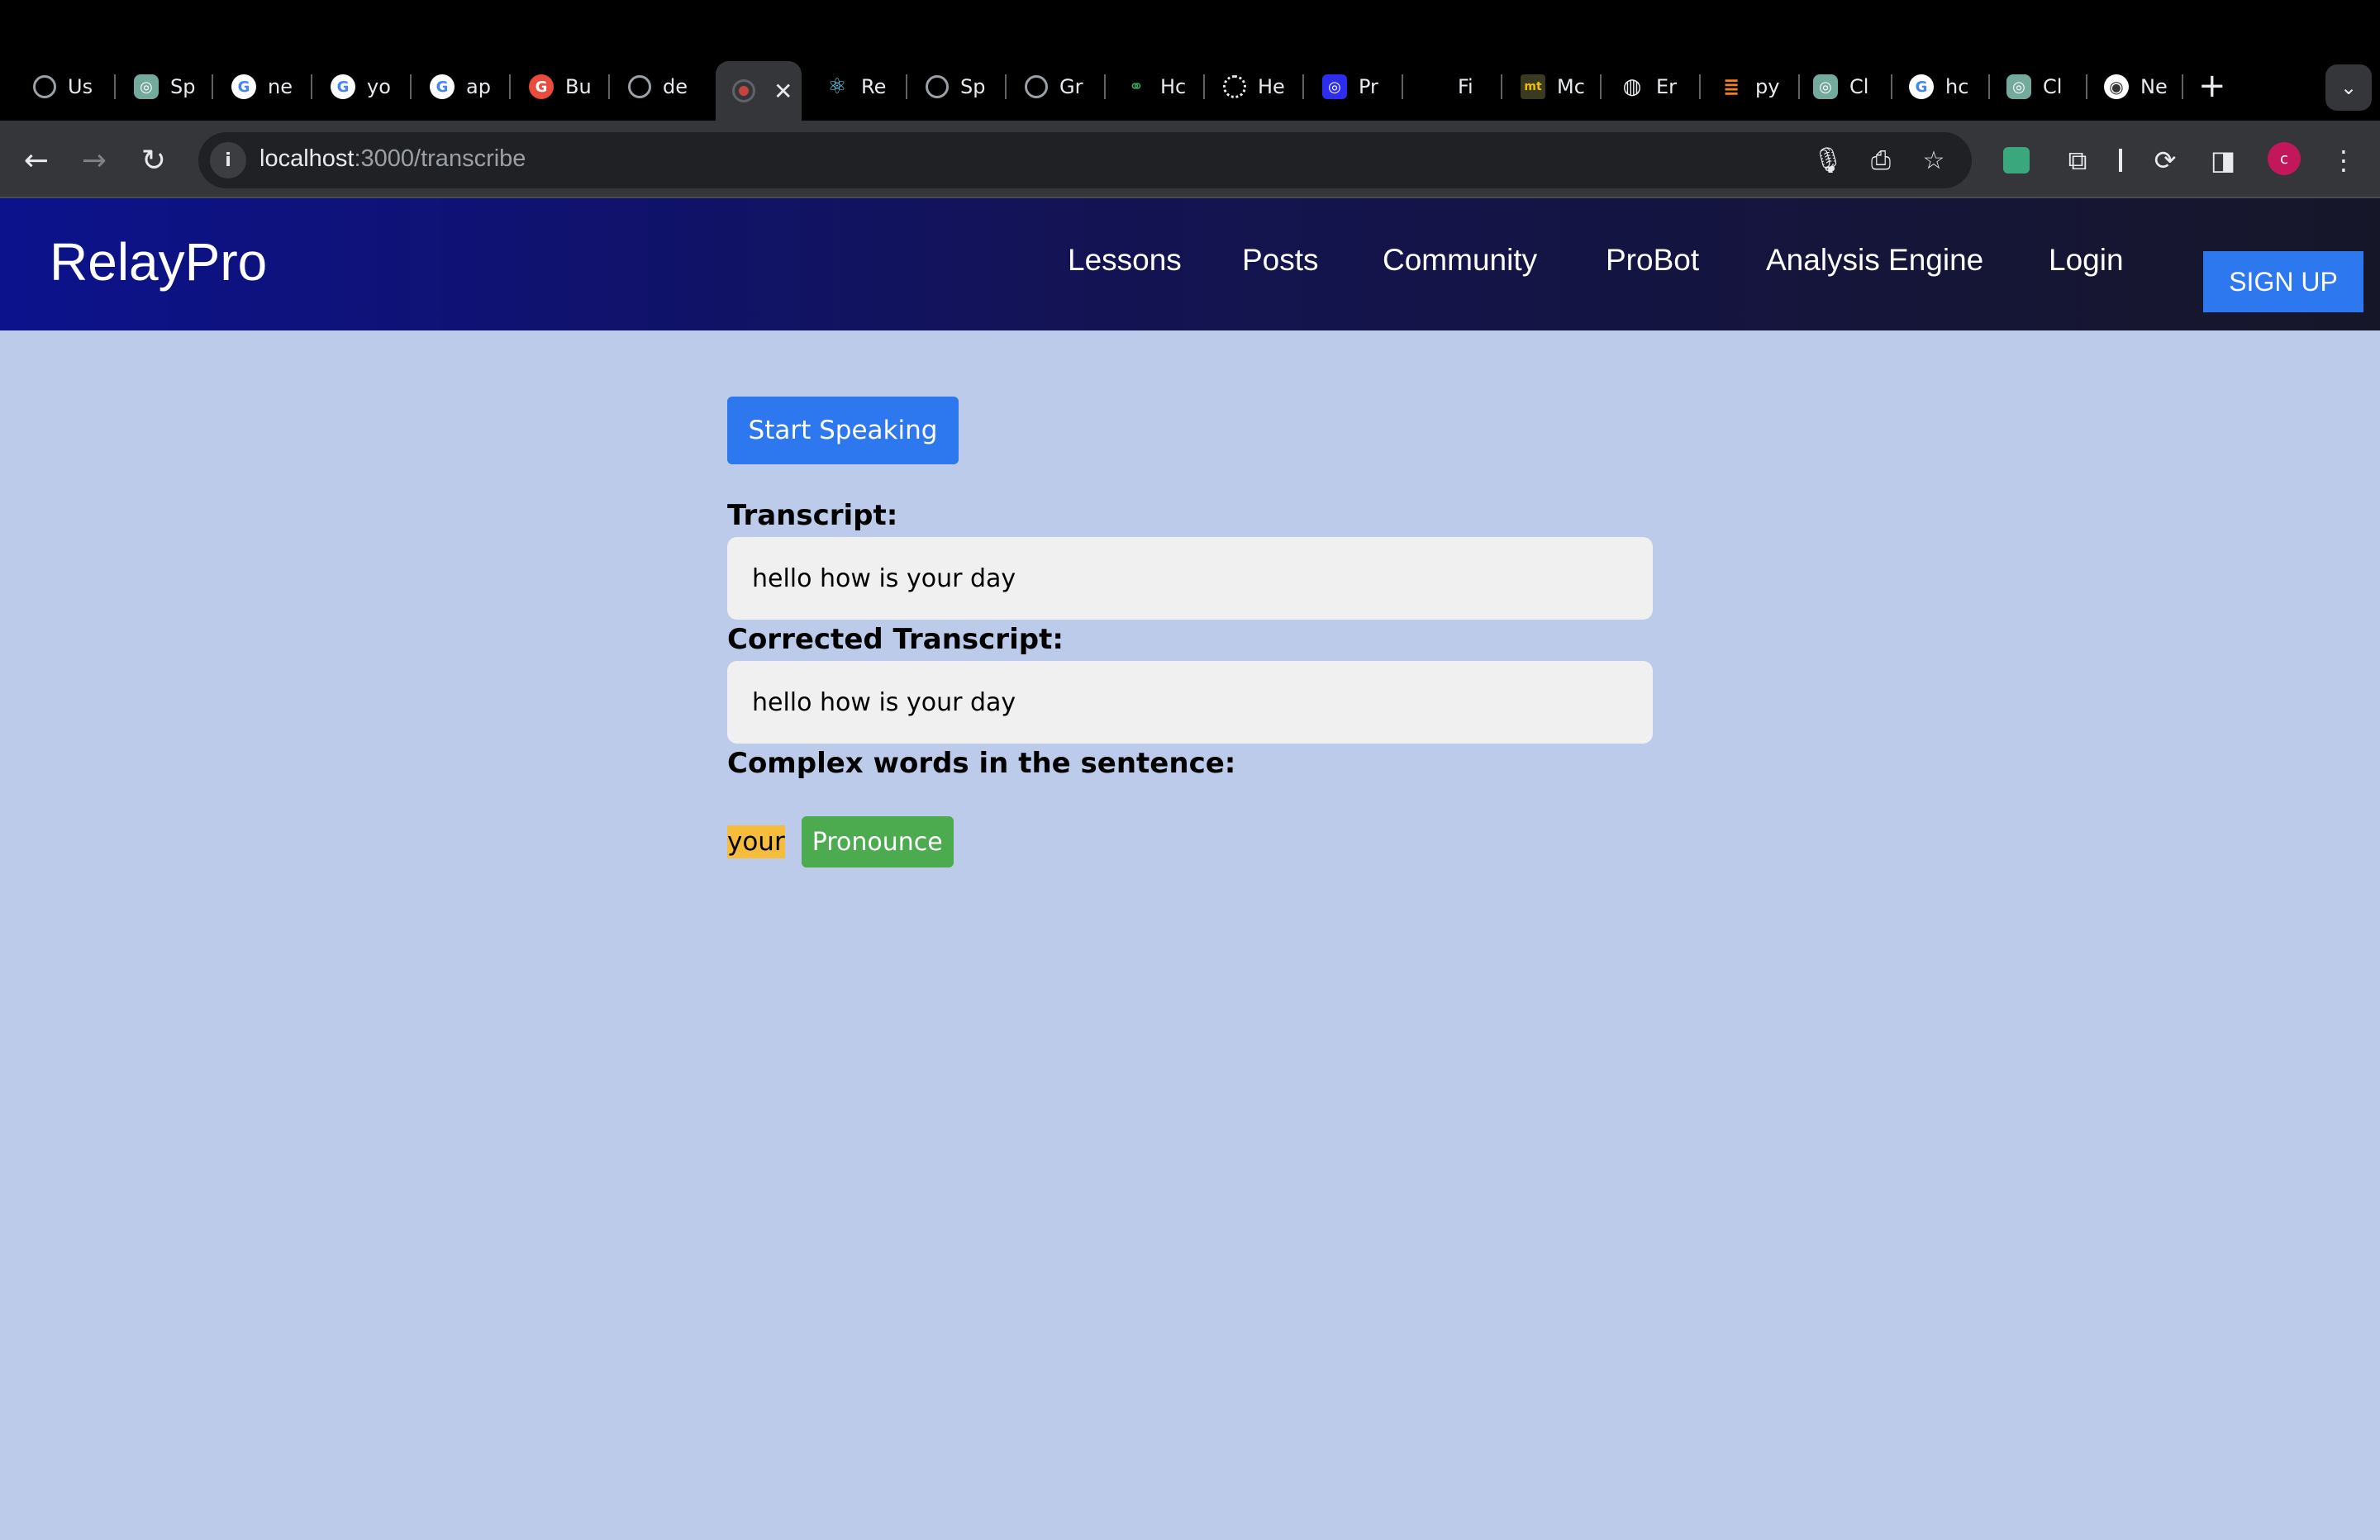  What do you see at coordinates (2116, 86) in the screenshot?
I see `chrome-icon: ◉` at bounding box center [2116, 86].